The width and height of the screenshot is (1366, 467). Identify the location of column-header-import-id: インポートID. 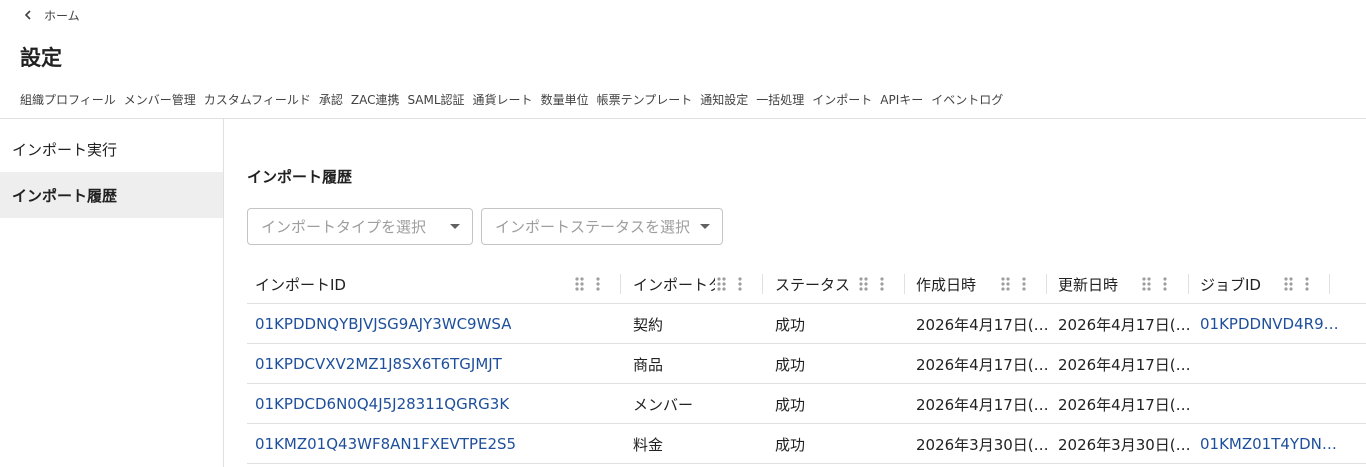
(410, 284).